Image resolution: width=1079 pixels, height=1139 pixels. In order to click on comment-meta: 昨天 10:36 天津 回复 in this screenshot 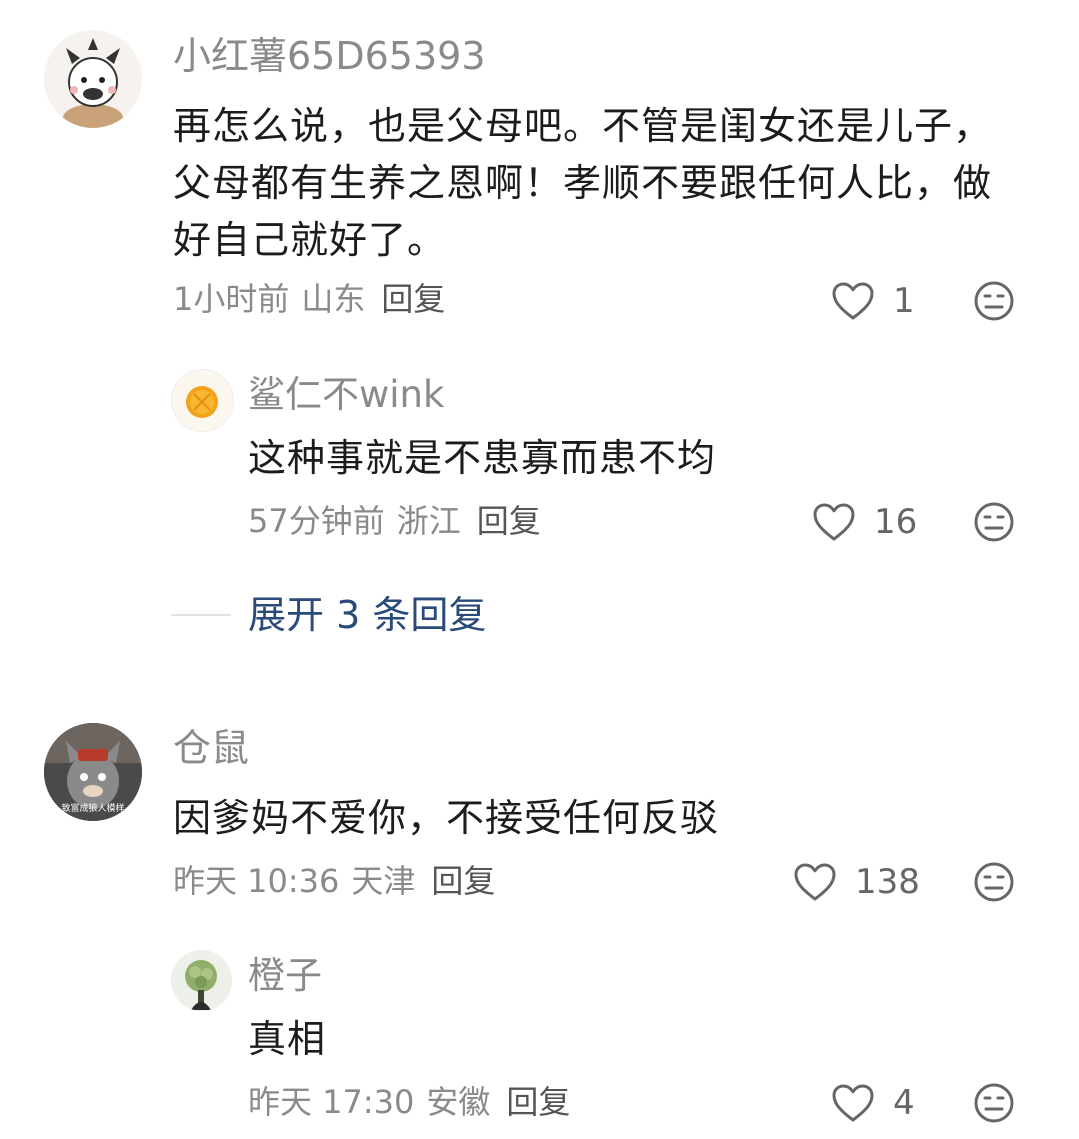, I will do `click(334, 881)`.